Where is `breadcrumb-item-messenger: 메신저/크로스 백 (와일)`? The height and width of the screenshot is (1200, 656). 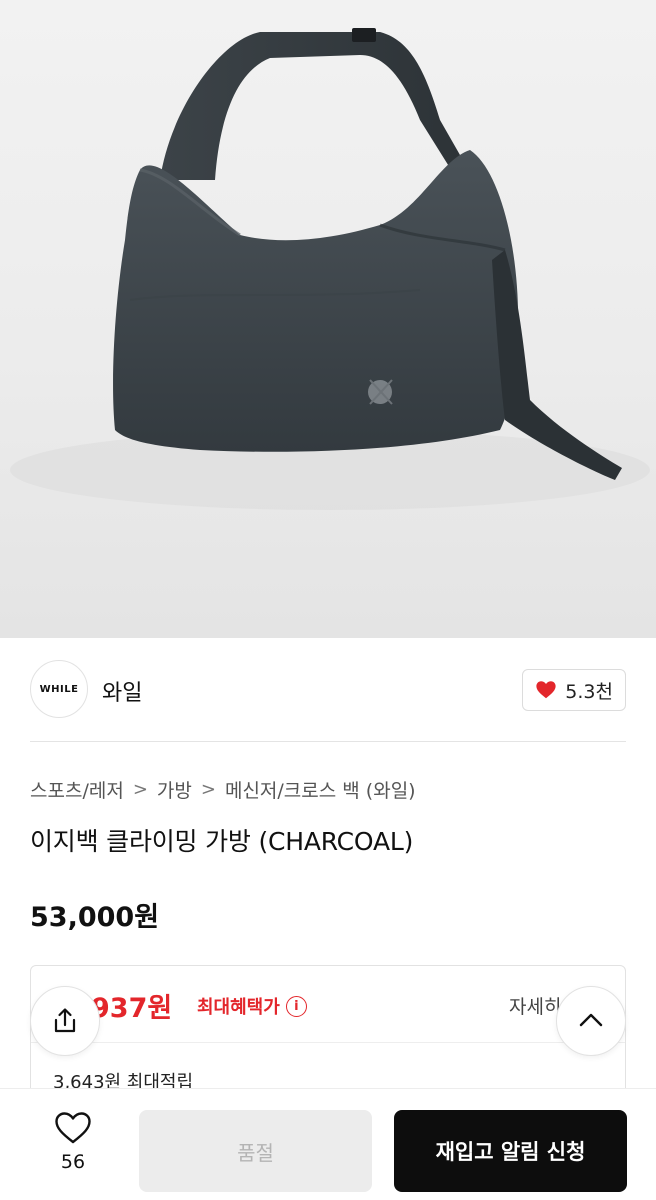
breadcrumb-item-messenger: 메신저/크로스 백 (와일) is located at coordinates (320, 789).